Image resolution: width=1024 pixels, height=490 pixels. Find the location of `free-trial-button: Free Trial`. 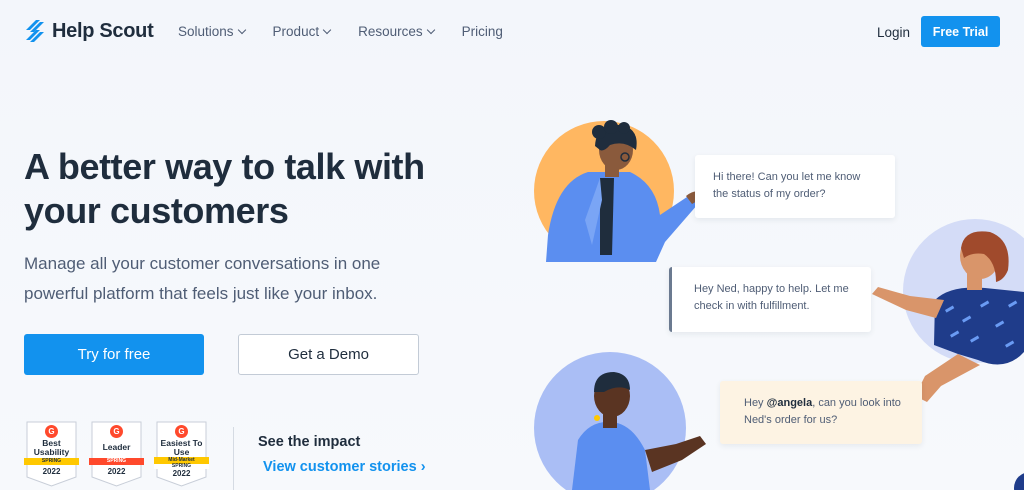

free-trial-button: Free Trial is located at coordinates (960, 31).